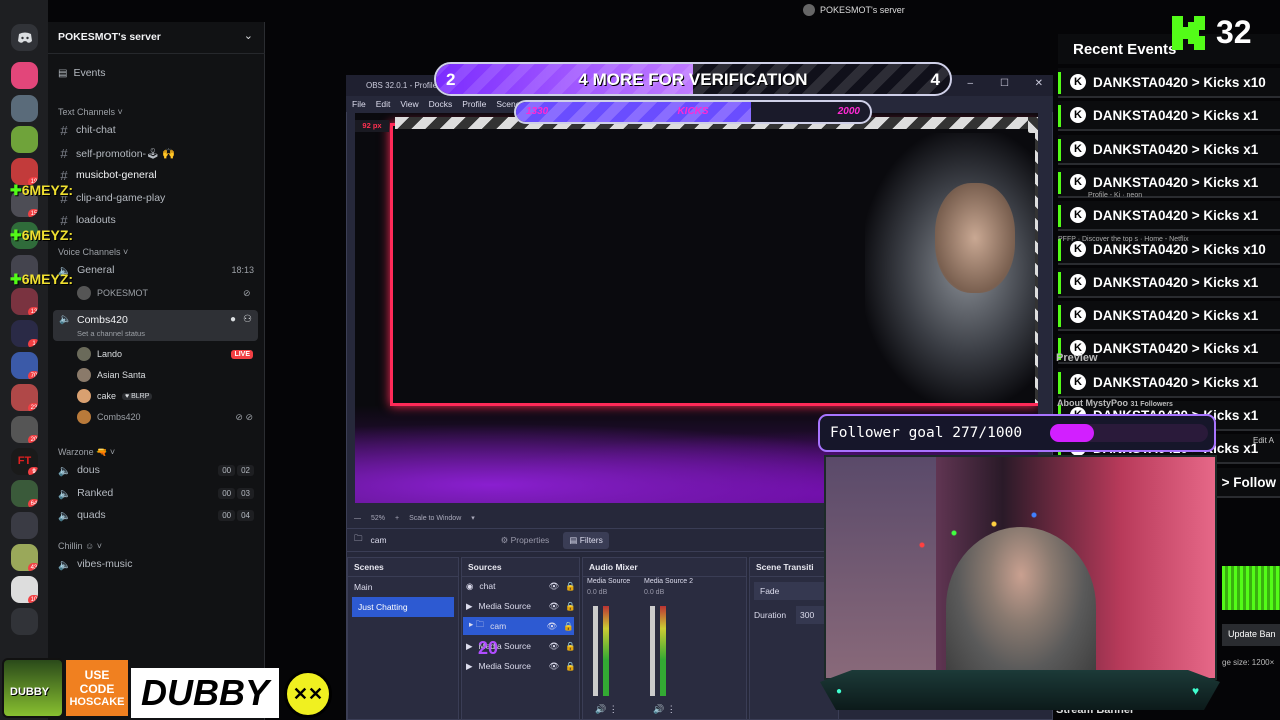 This screenshot has width=1280, height=720. What do you see at coordinates (24, 171) in the screenshot?
I see `server-icon: 19` at bounding box center [24, 171].